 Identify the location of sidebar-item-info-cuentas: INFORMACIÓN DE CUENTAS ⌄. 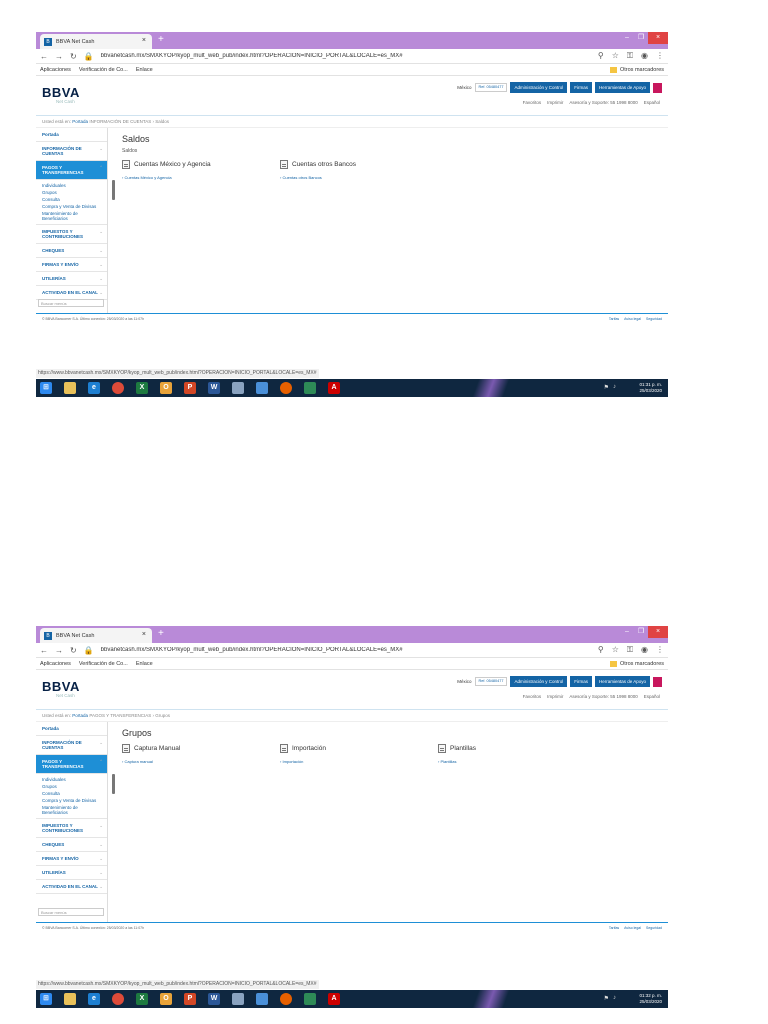
(71, 151).